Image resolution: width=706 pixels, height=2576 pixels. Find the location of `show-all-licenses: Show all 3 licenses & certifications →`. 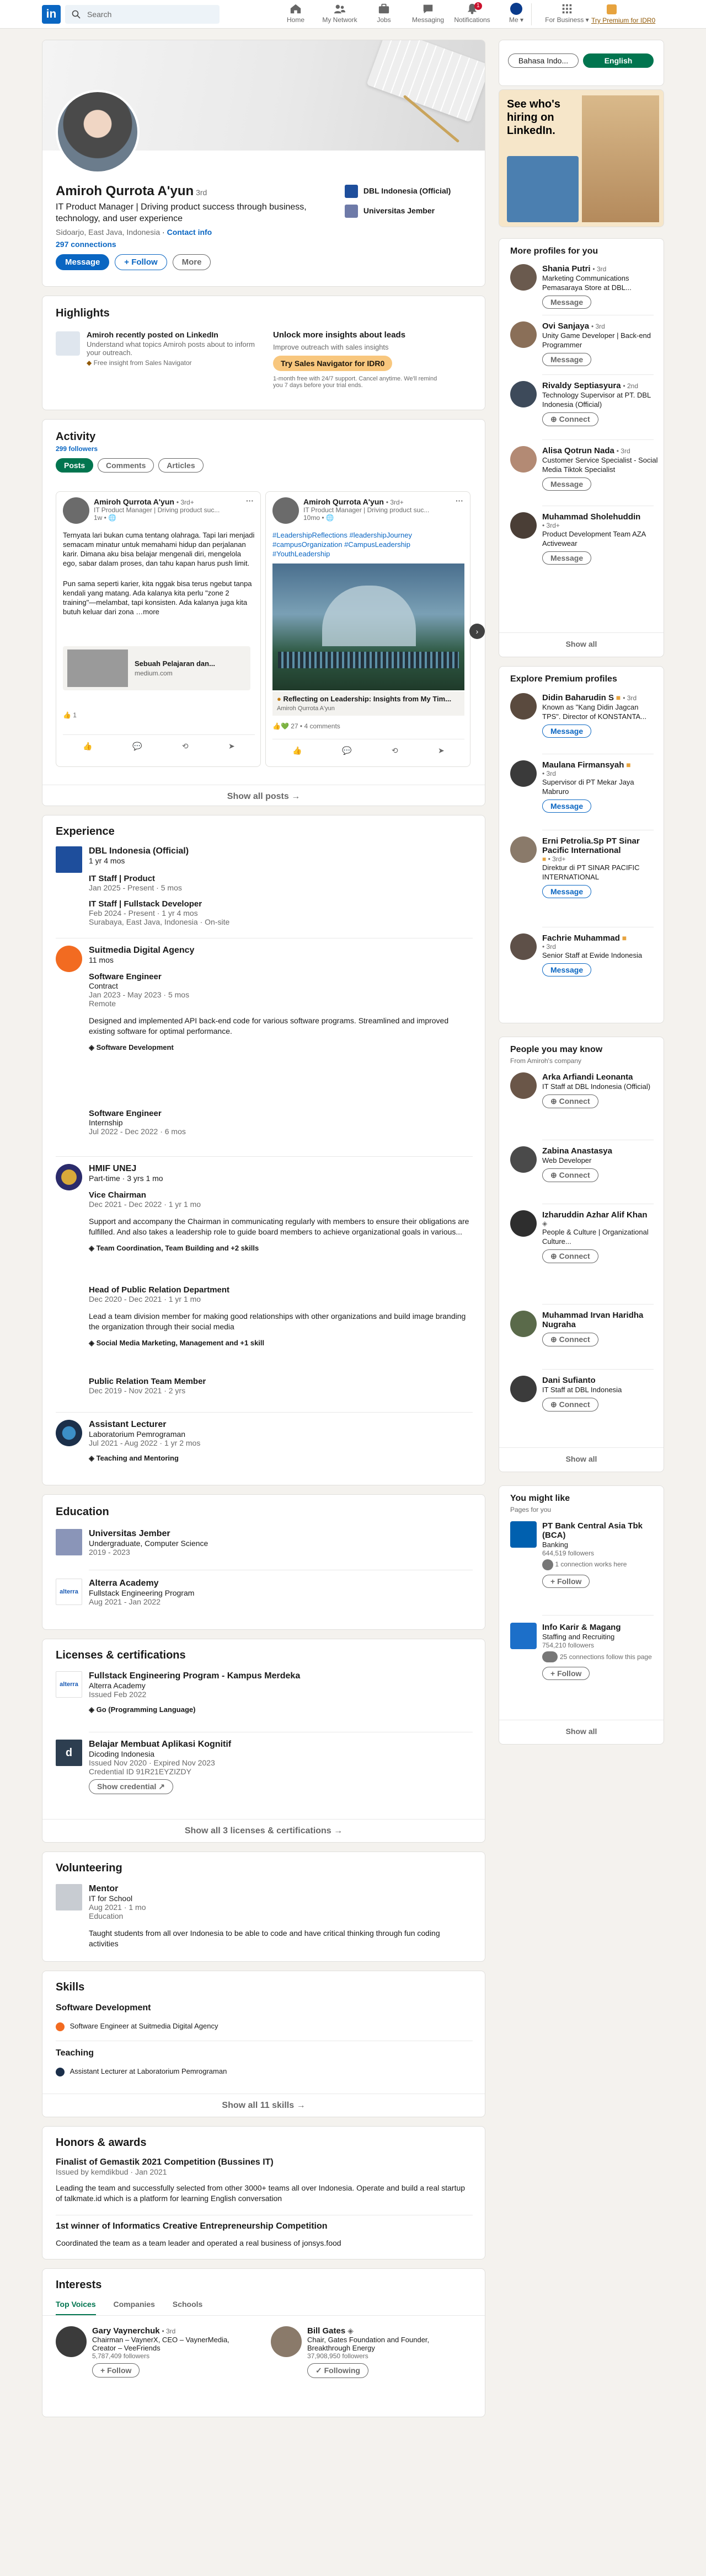

show-all-licenses: Show all 3 licenses & certifications → is located at coordinates (263, 1827).